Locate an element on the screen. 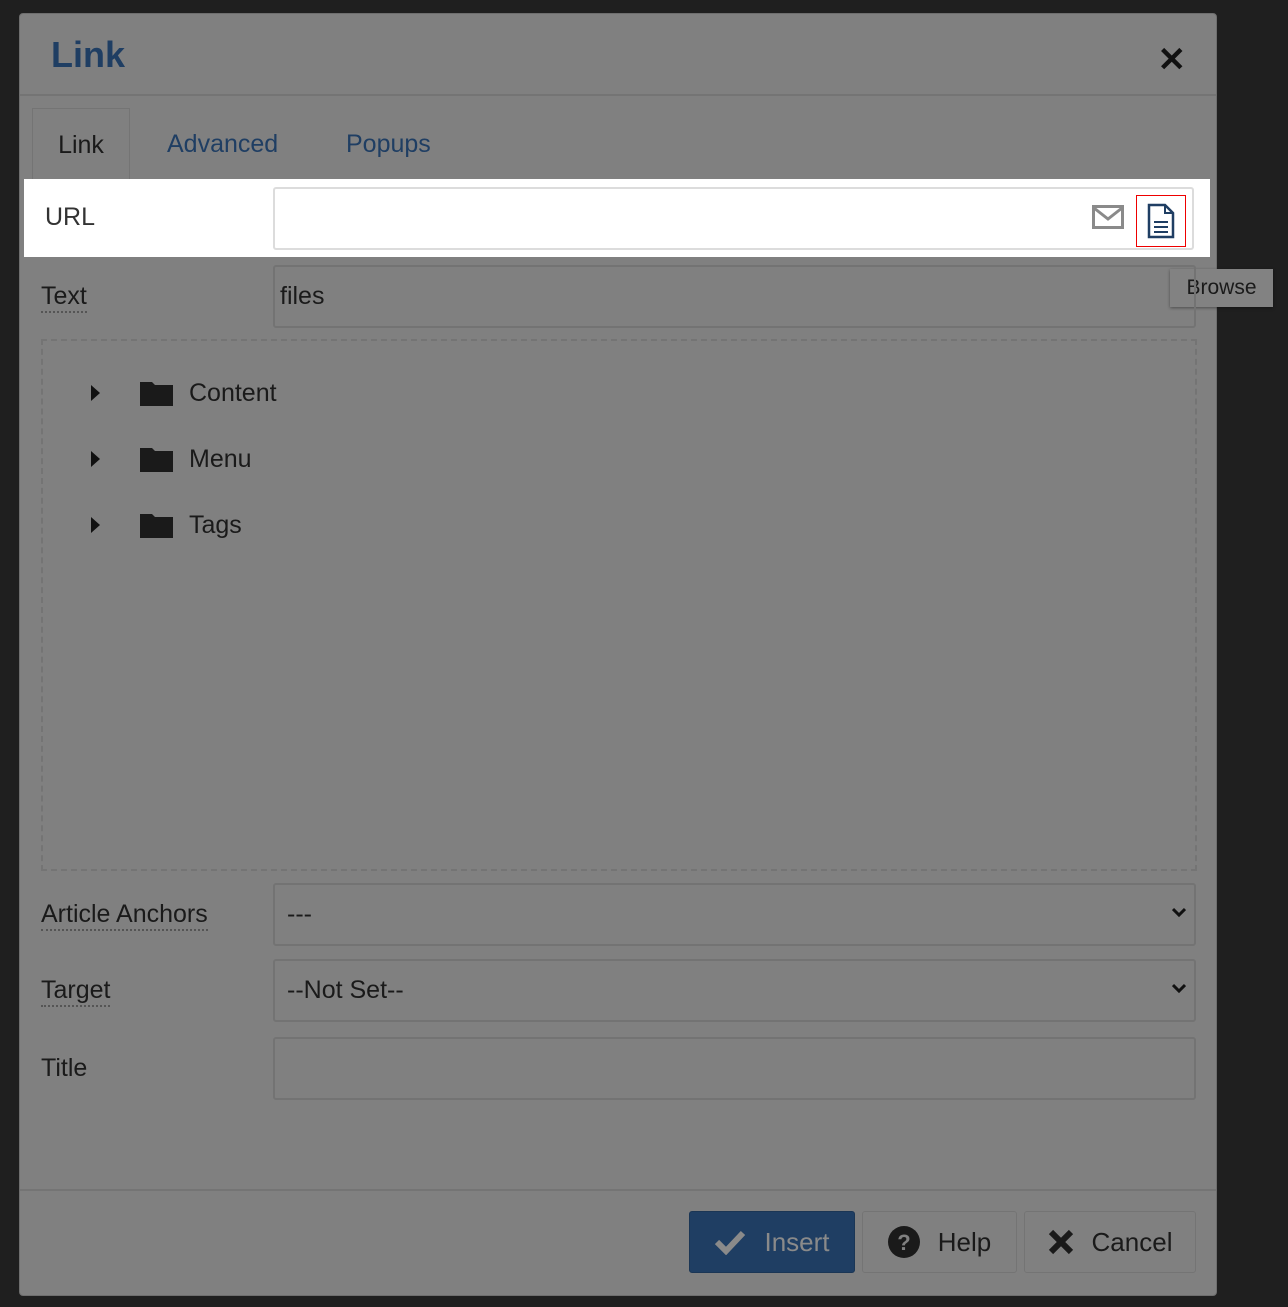 Image resolution: width=1288 pixels, height=1307 pixels. cancel-label: Cancel is located at coordinates (1132, 1241).